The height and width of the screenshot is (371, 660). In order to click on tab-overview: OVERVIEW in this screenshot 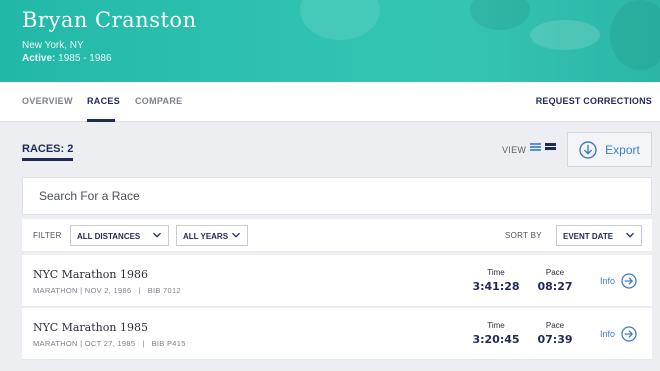, I will do `click(47, 101)`.